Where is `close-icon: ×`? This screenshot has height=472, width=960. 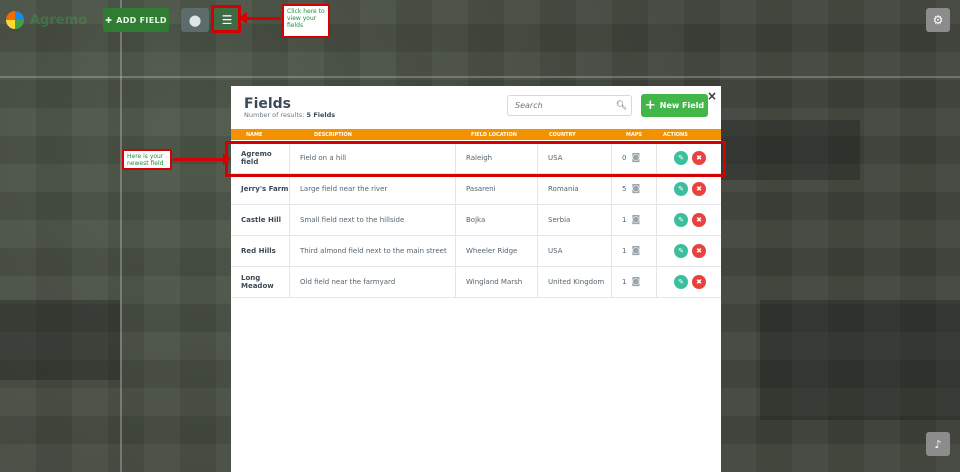
close-icon: × is located at coordinates (712, 96).